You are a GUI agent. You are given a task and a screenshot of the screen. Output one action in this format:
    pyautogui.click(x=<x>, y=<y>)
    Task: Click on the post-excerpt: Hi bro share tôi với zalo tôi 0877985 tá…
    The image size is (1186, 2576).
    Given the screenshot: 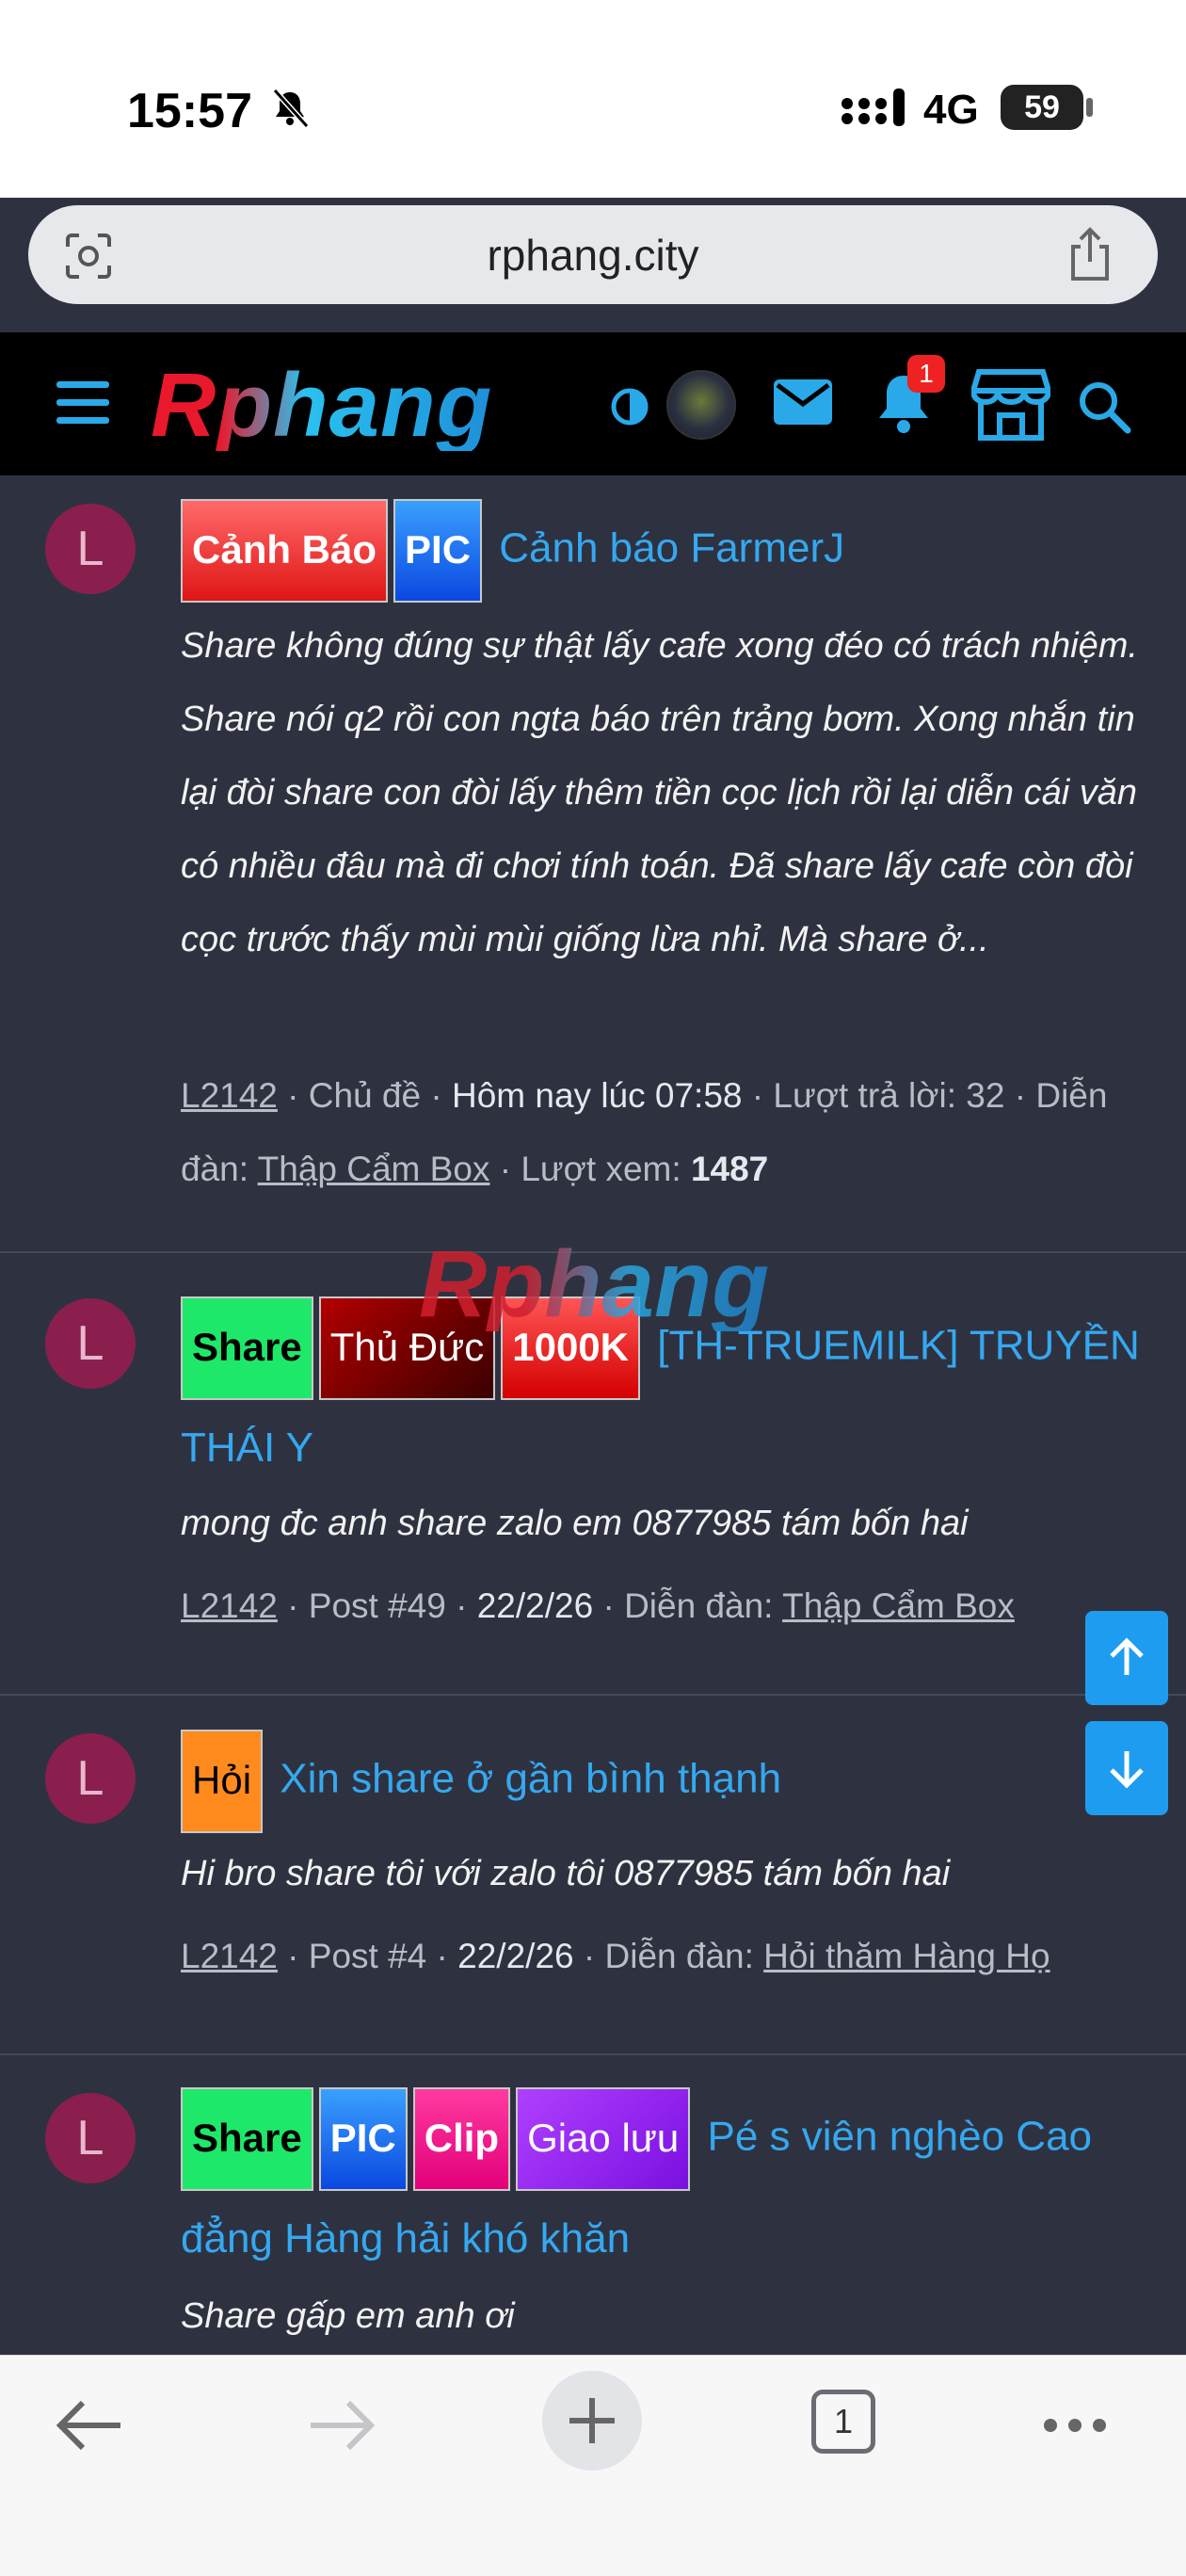 What is the action you would take?
    pyautogui.click(x=566, y=1873)
    